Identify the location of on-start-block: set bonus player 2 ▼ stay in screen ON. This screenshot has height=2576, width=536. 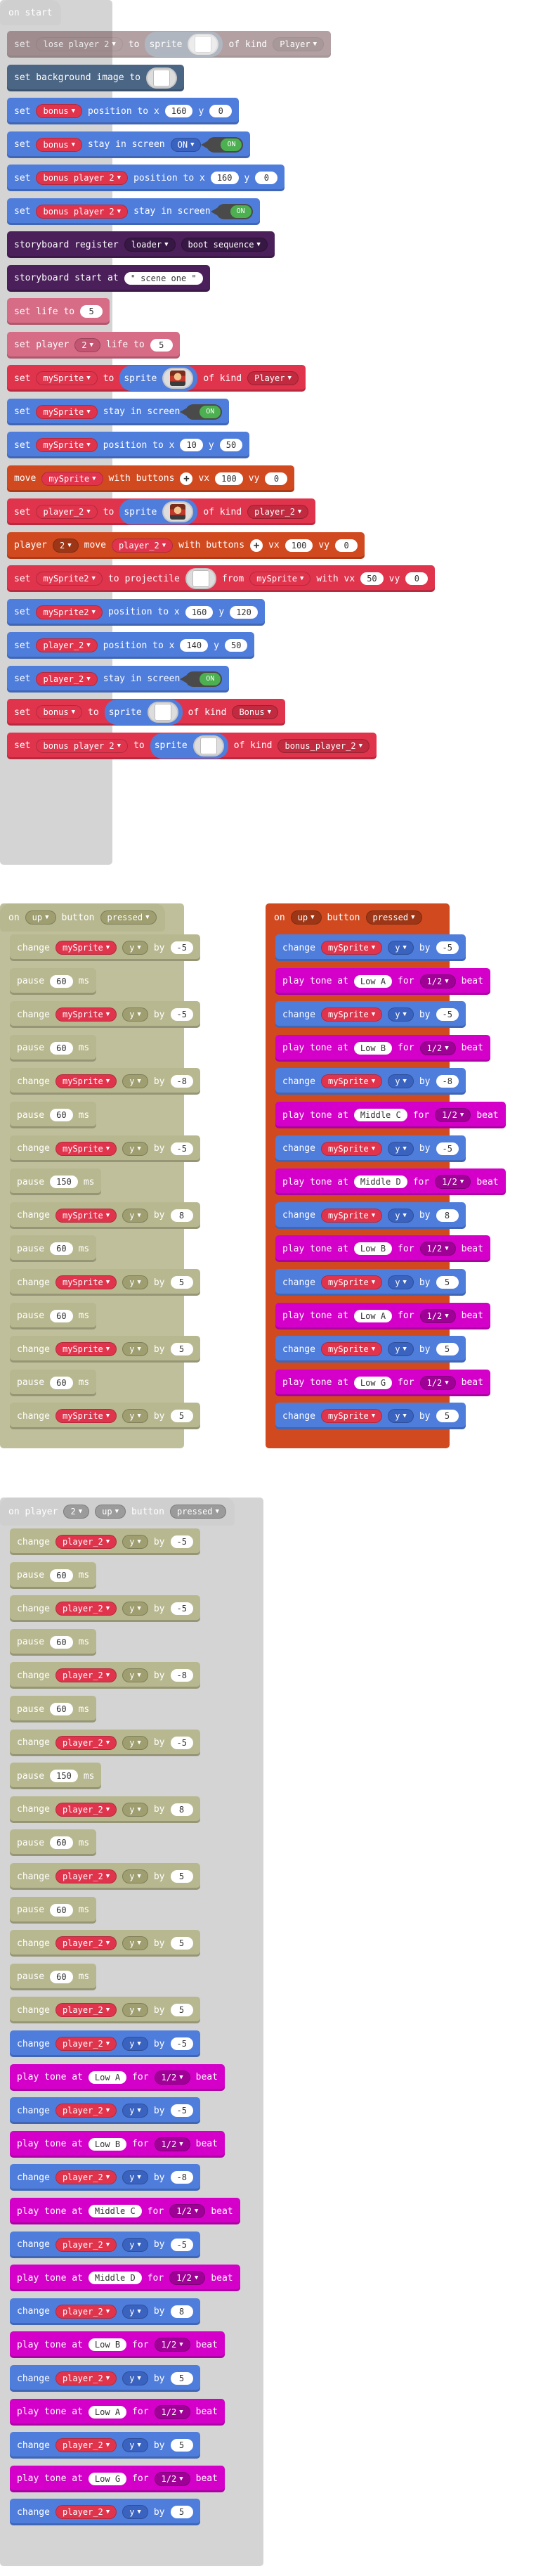
(133, 211).